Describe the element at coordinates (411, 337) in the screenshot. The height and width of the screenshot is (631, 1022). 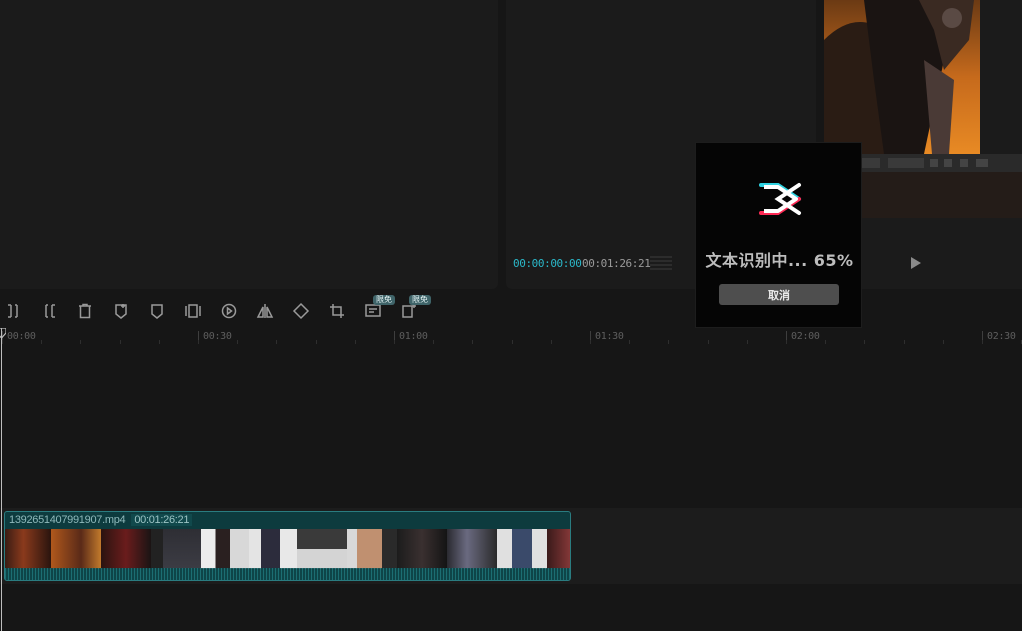
I see `ruler-label: 01:00` at that location.